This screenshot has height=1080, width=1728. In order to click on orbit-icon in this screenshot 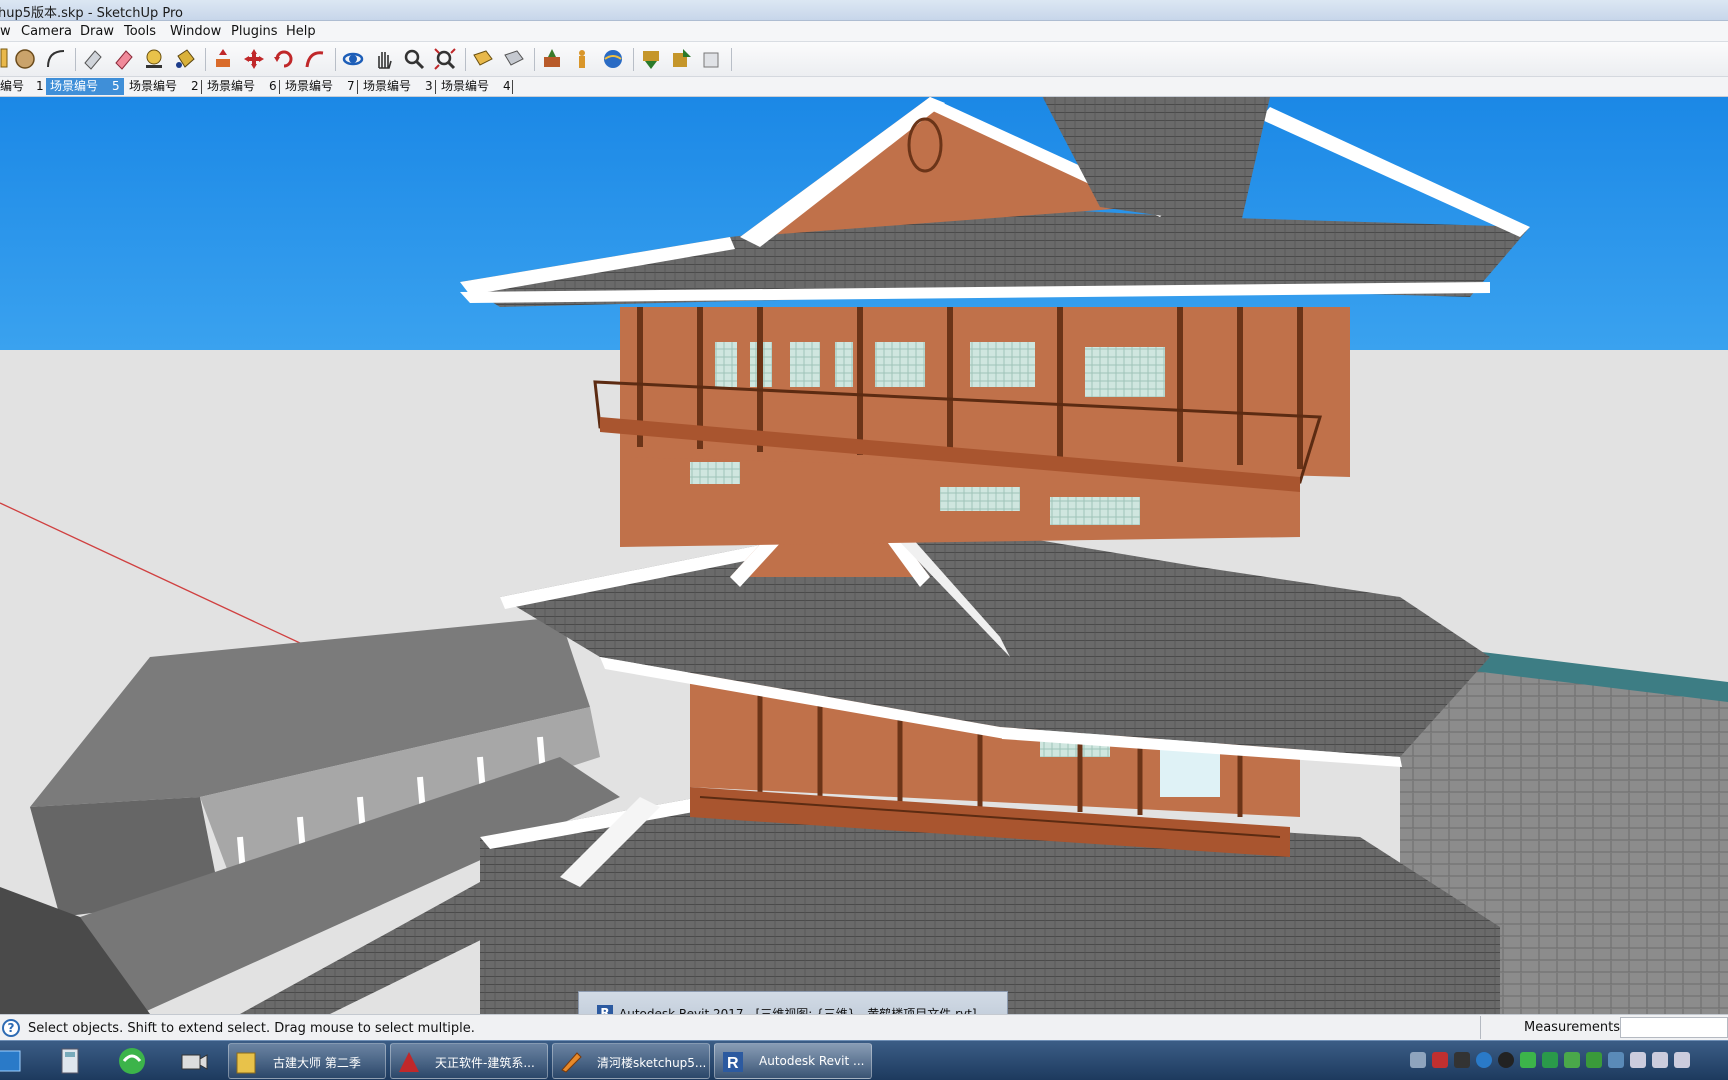, I will do `click(353, 59)`.